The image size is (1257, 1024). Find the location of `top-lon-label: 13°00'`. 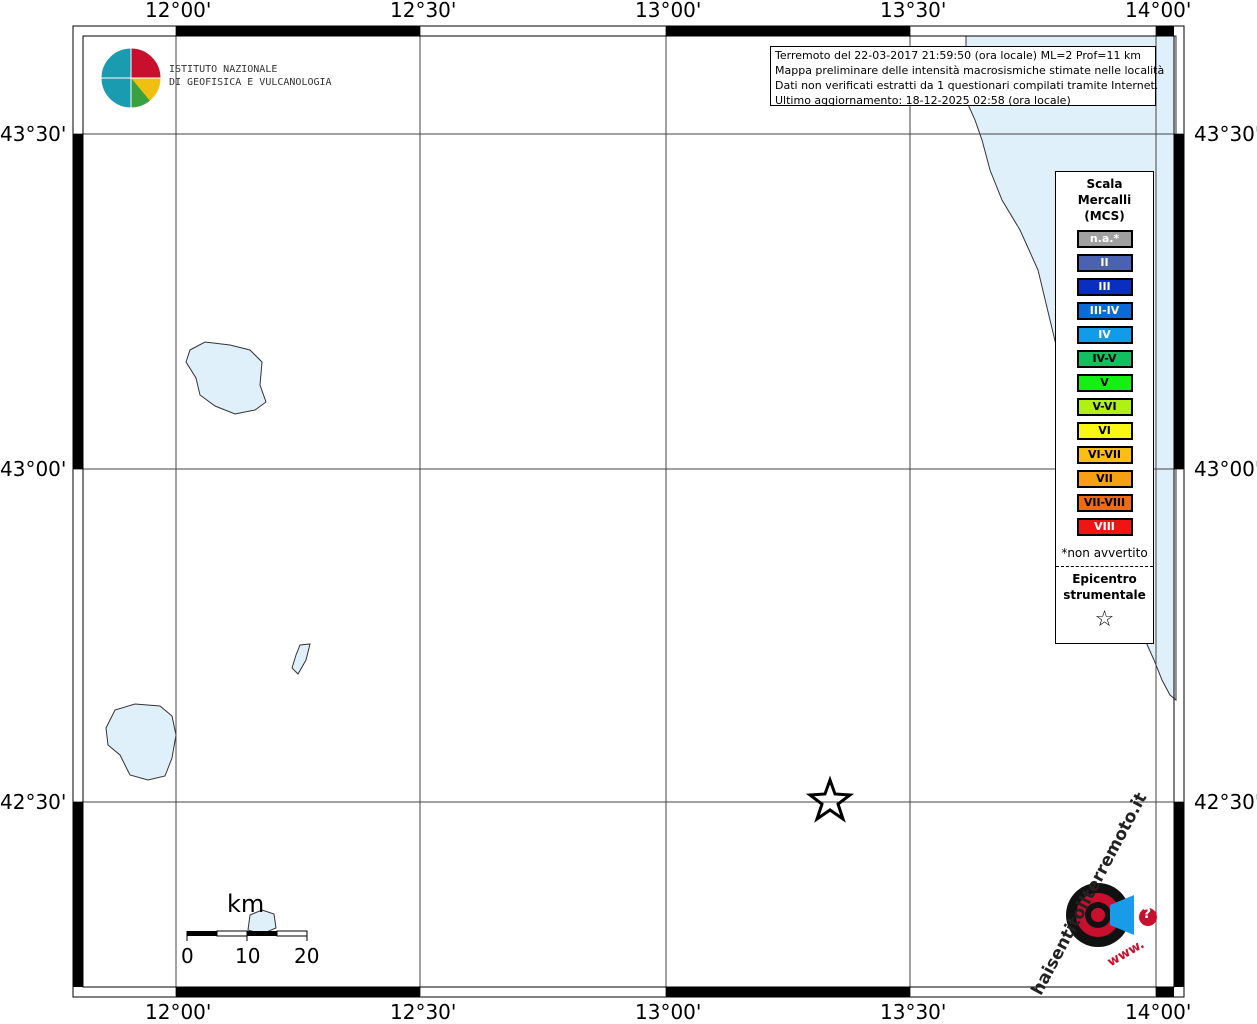

top-lon-label: 13°00' is located at coordinates (668, 11).